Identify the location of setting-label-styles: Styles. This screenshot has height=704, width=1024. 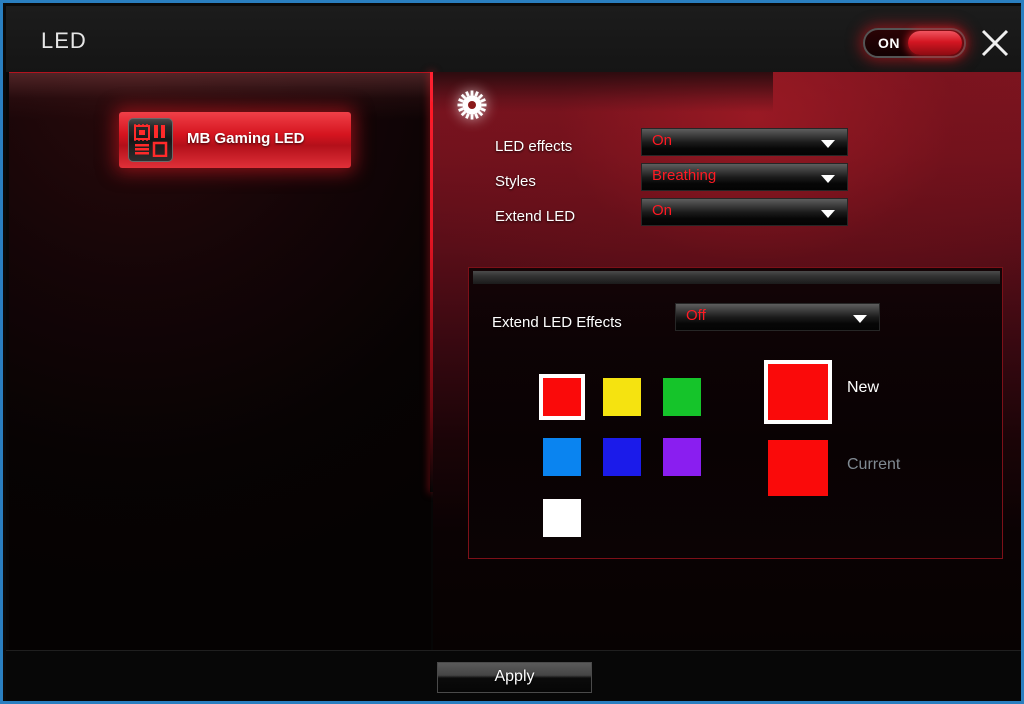
(515, 181).